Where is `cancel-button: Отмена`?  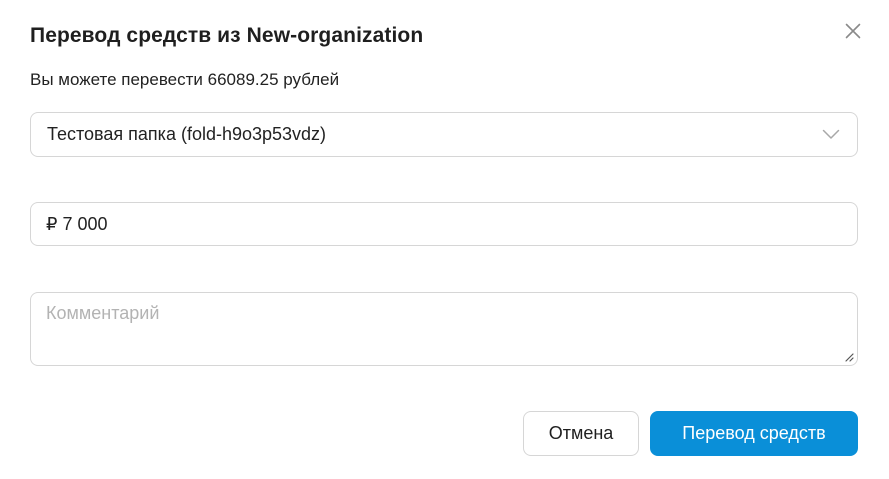 cancel-button: Отмена is located at coordinates (581, 433).